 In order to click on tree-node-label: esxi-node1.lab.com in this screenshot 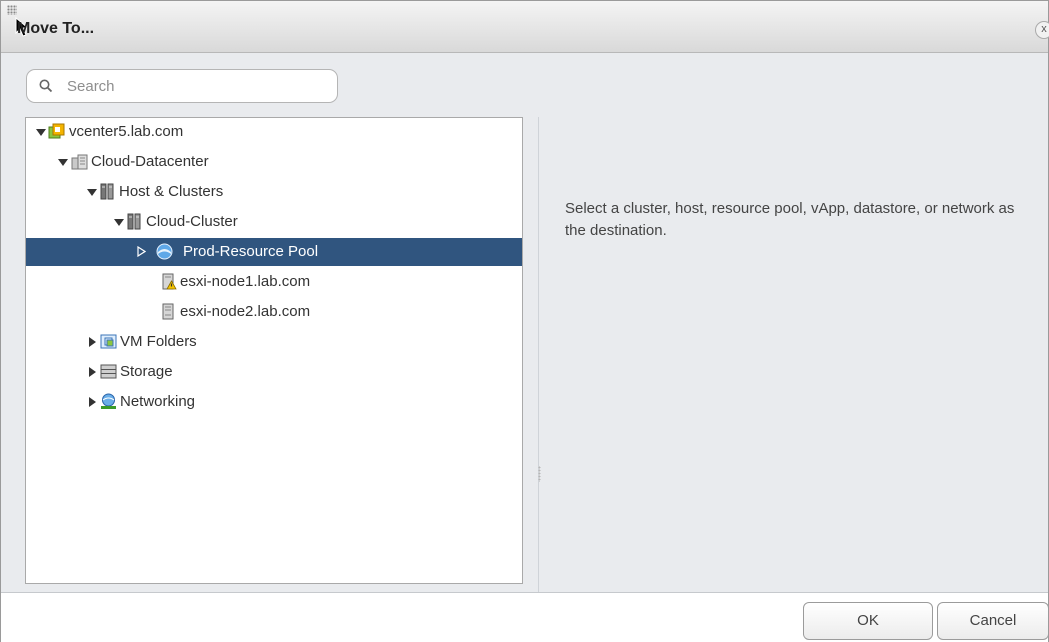, I will do `click(245, 281)`.